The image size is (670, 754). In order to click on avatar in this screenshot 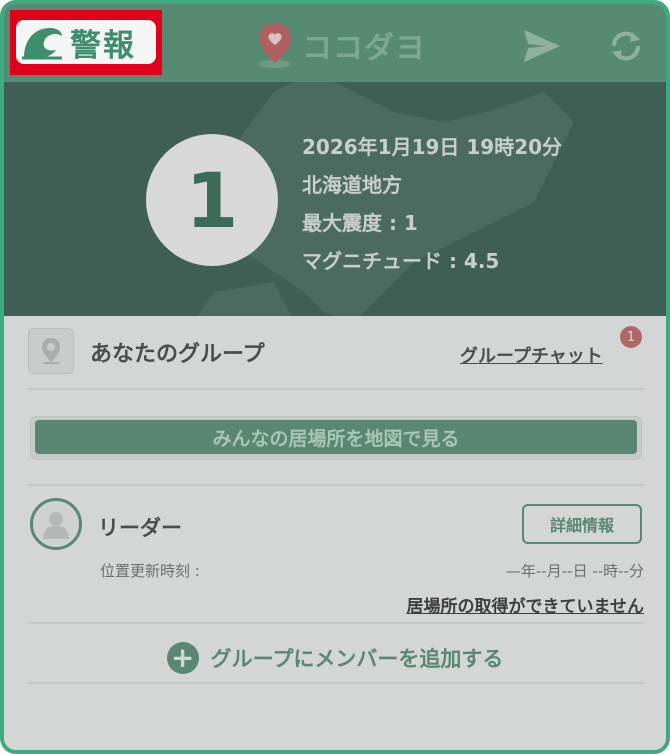, I will do `click(56, 524)`.